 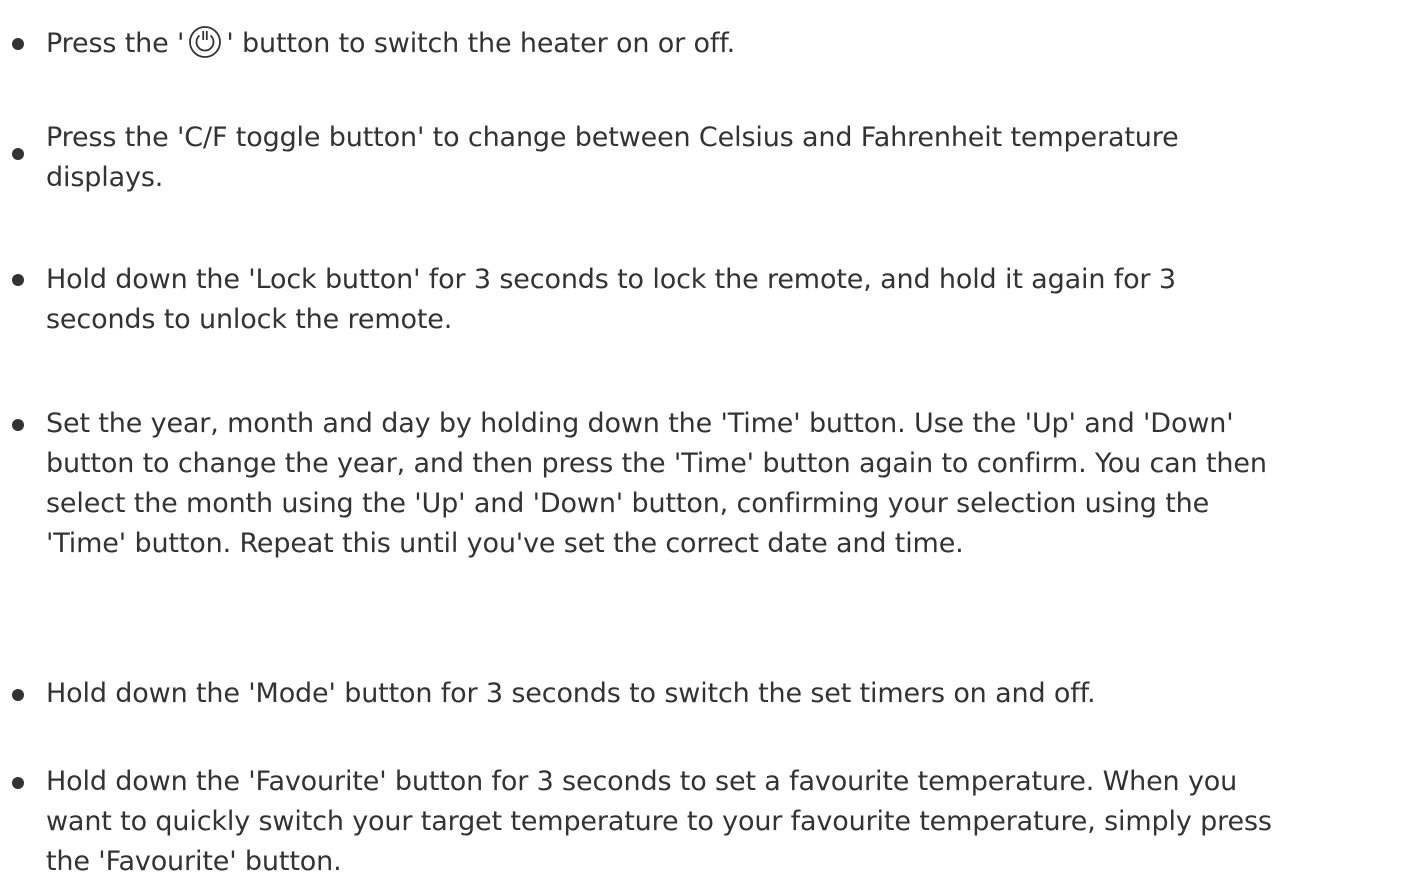 What do you see at coordinates (205, 42) in the screenshot?
I see `power-icon` at bounding box center [205, 42].